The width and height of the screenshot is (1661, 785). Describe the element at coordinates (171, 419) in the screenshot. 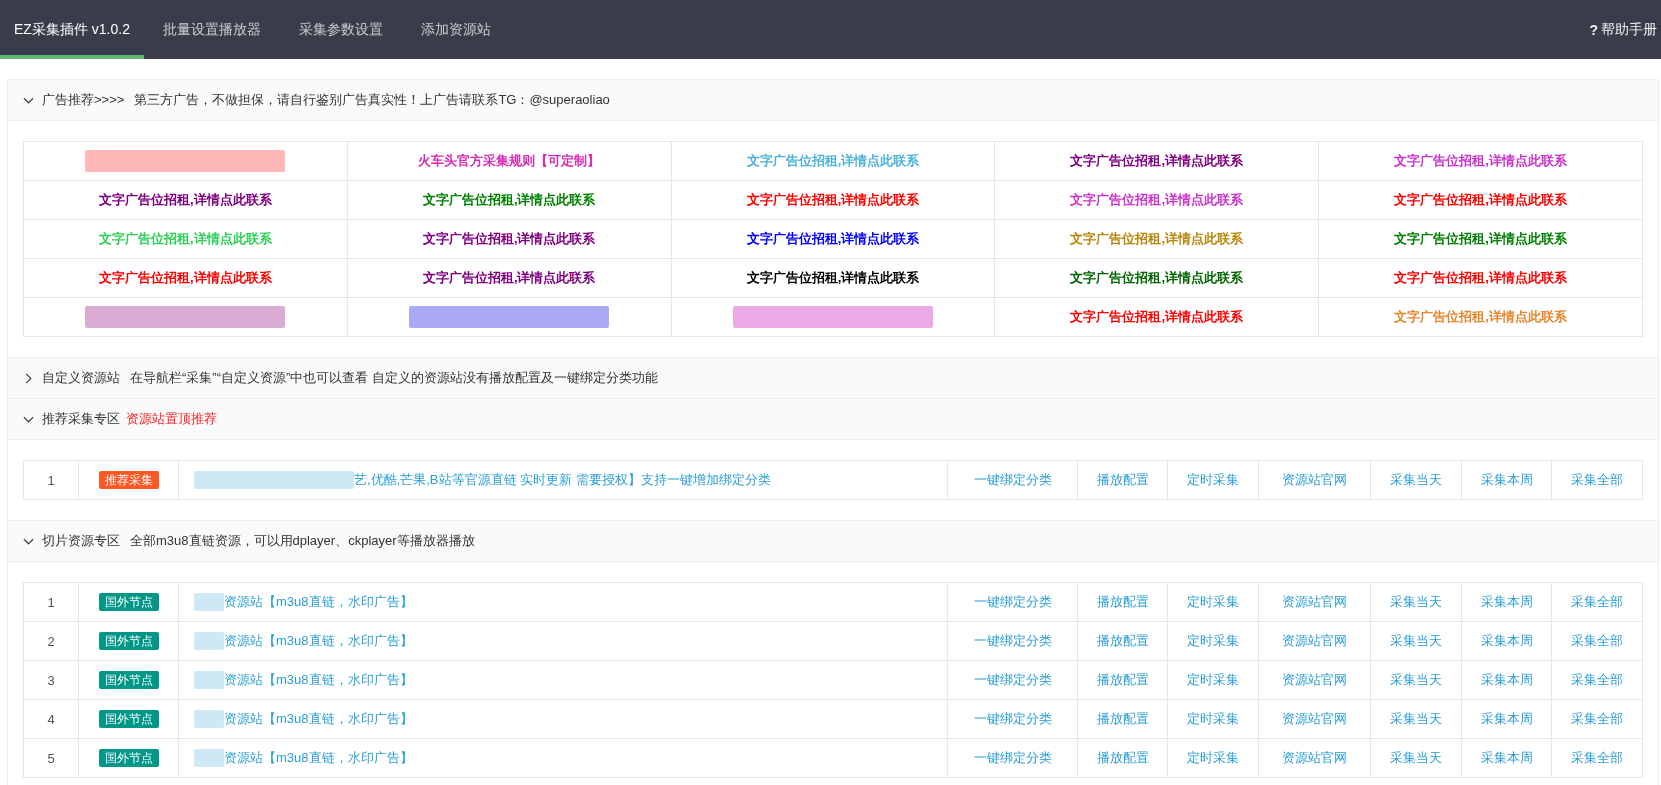

I see `section-note: 资源站置顶推荐` at that location.